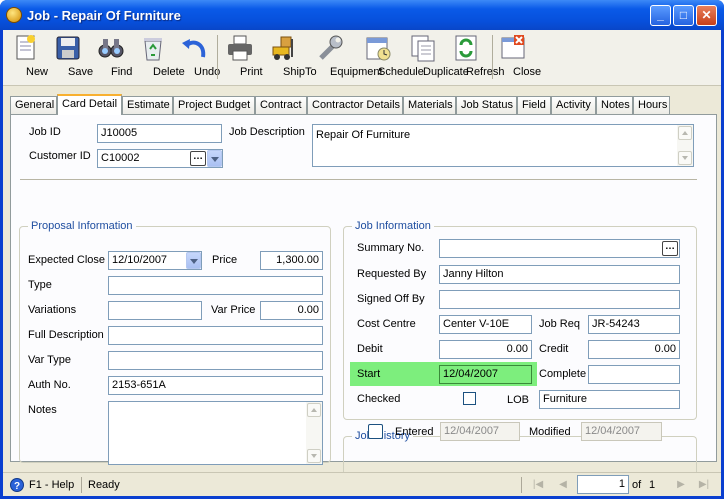  Describe the element at coordinates (362, 484) in the screenshot. I see `status-bar: ? F1 - Help Ready |◀ ◀ 1 of 1 ▶ ▶|` at that location.